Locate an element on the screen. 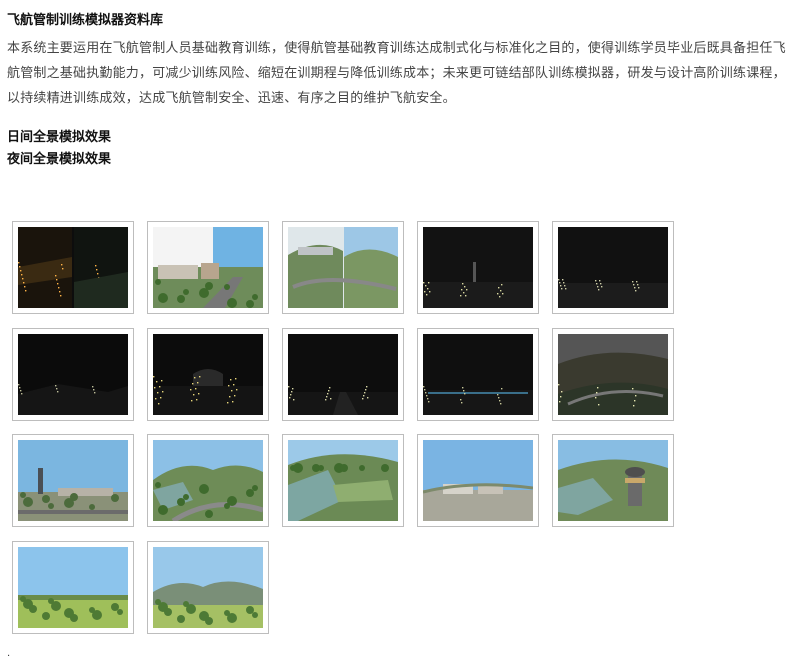 The width and height of the screenshot is (800, 659). day-tower-thumb is located at coordinates (73, 480).